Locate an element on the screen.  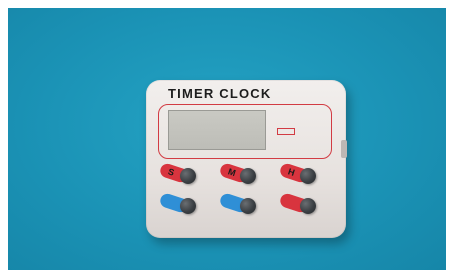
minutes-button: M is located at coordinates (238, 173).